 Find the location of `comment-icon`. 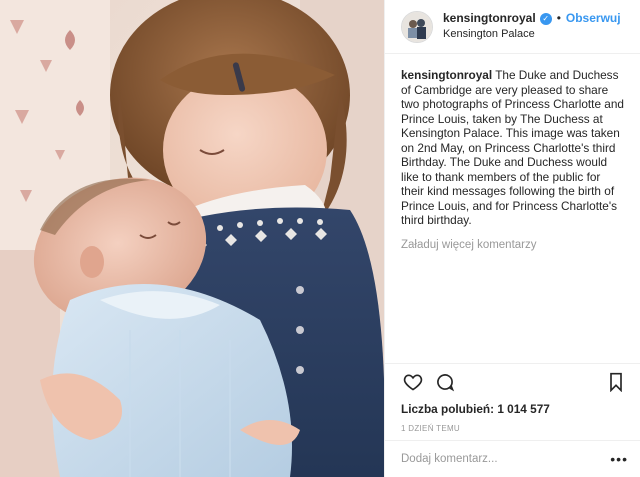

comment-icon is located at coordinates (445, 382).